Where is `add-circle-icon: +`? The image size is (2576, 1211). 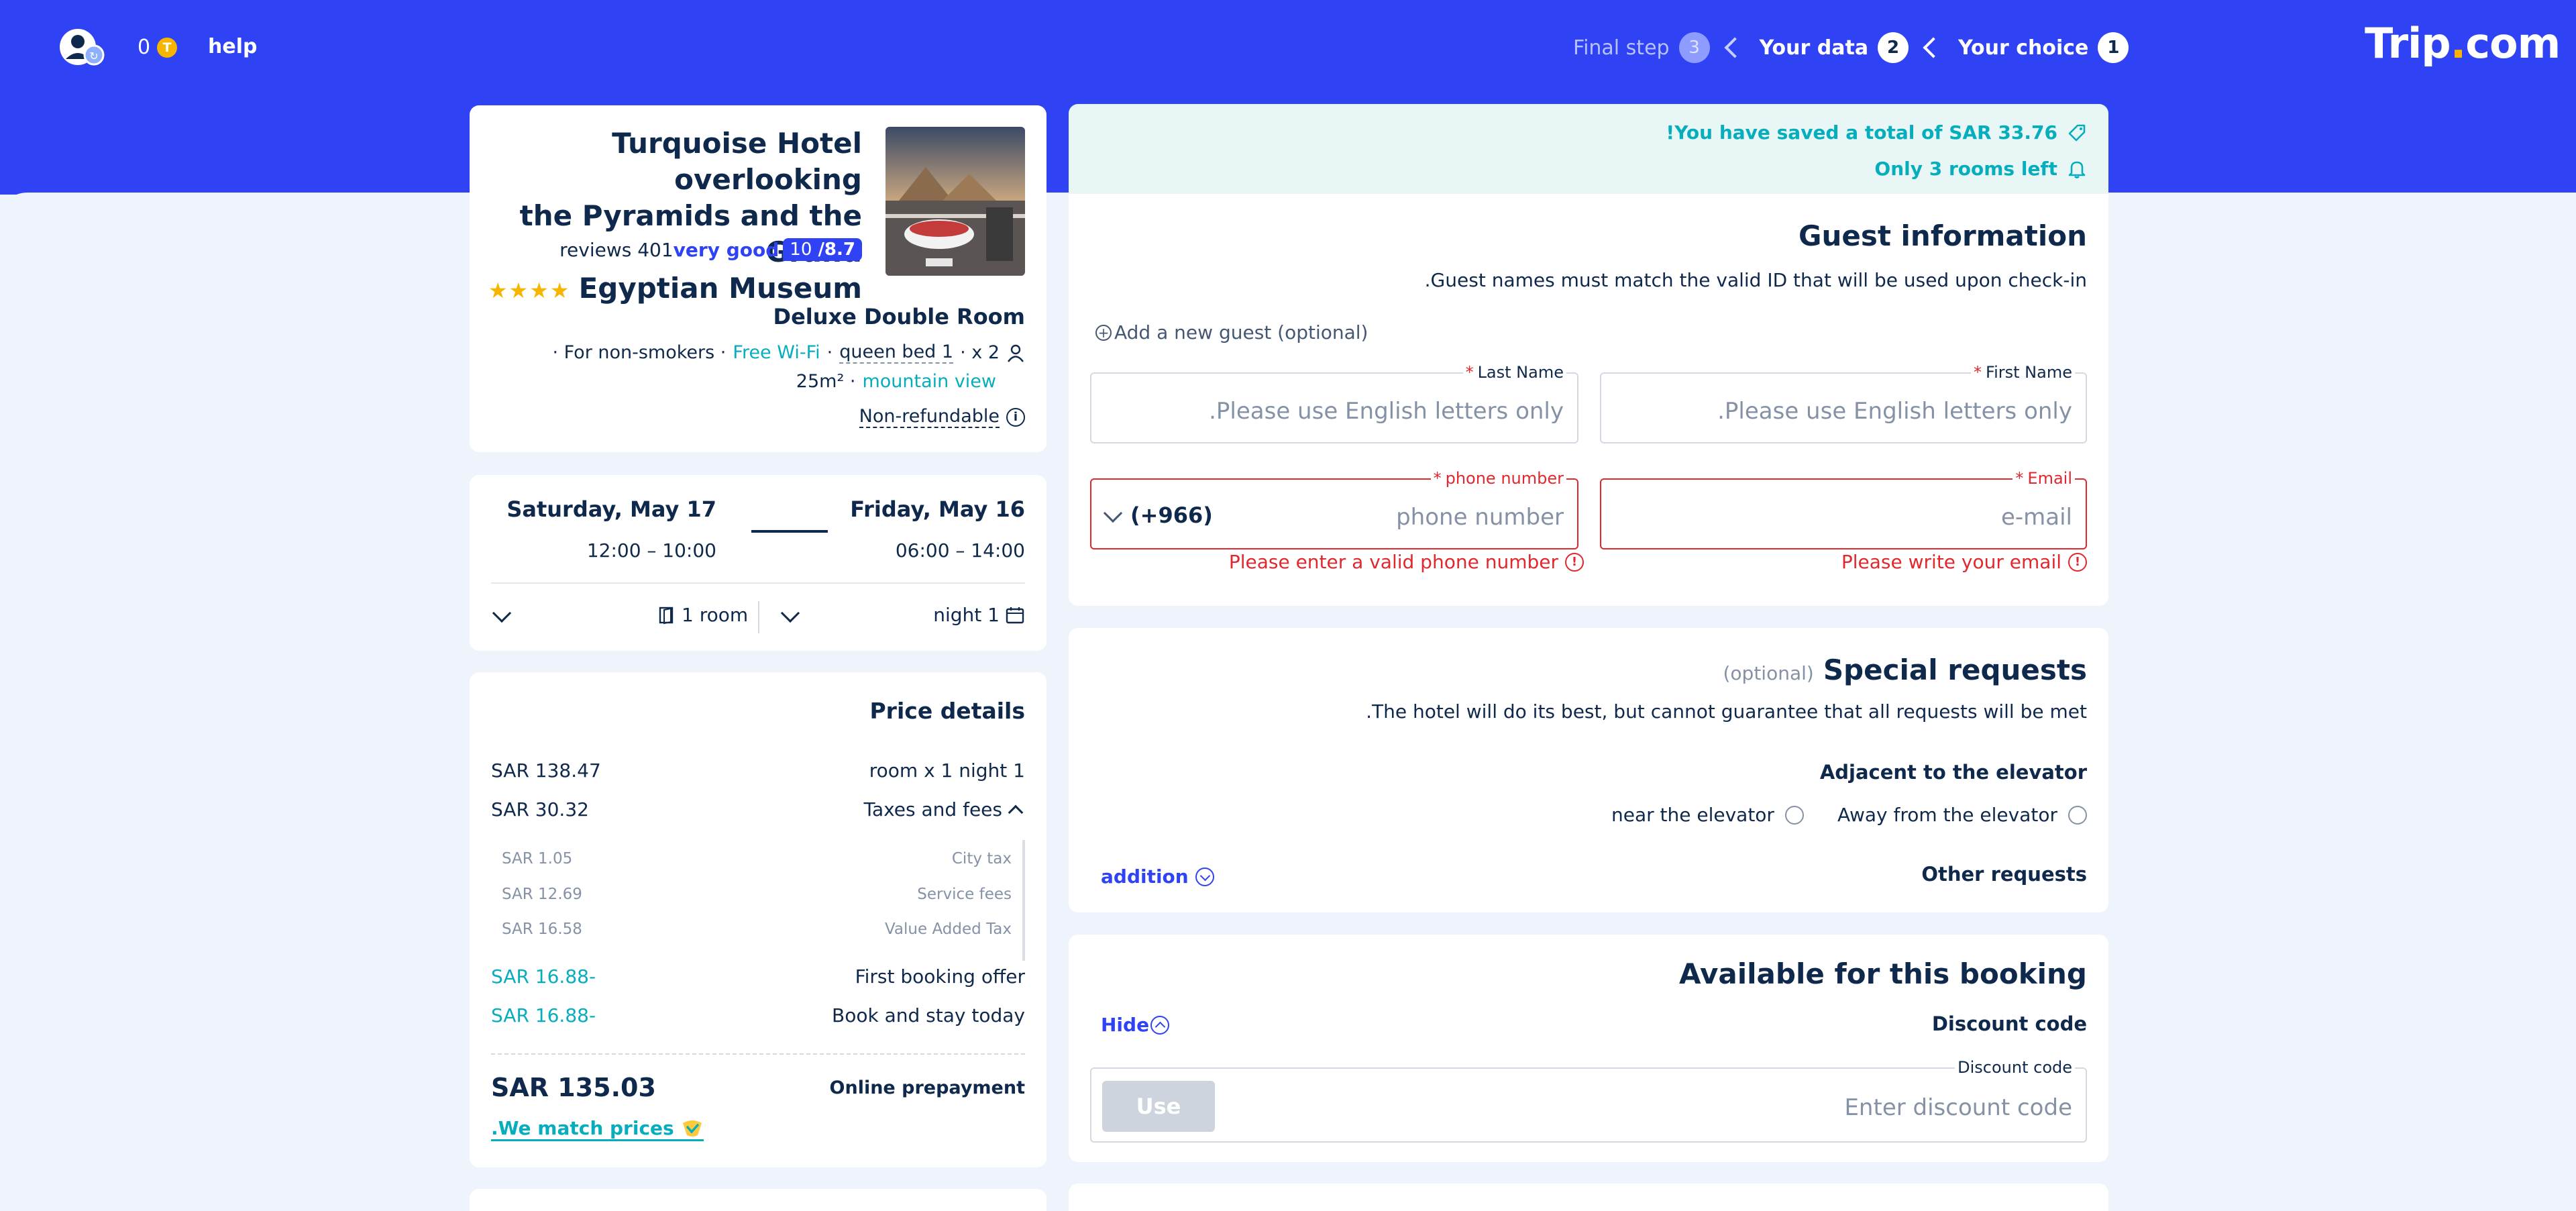 add-circle-icon: + is located at coordinates (1103, 332).